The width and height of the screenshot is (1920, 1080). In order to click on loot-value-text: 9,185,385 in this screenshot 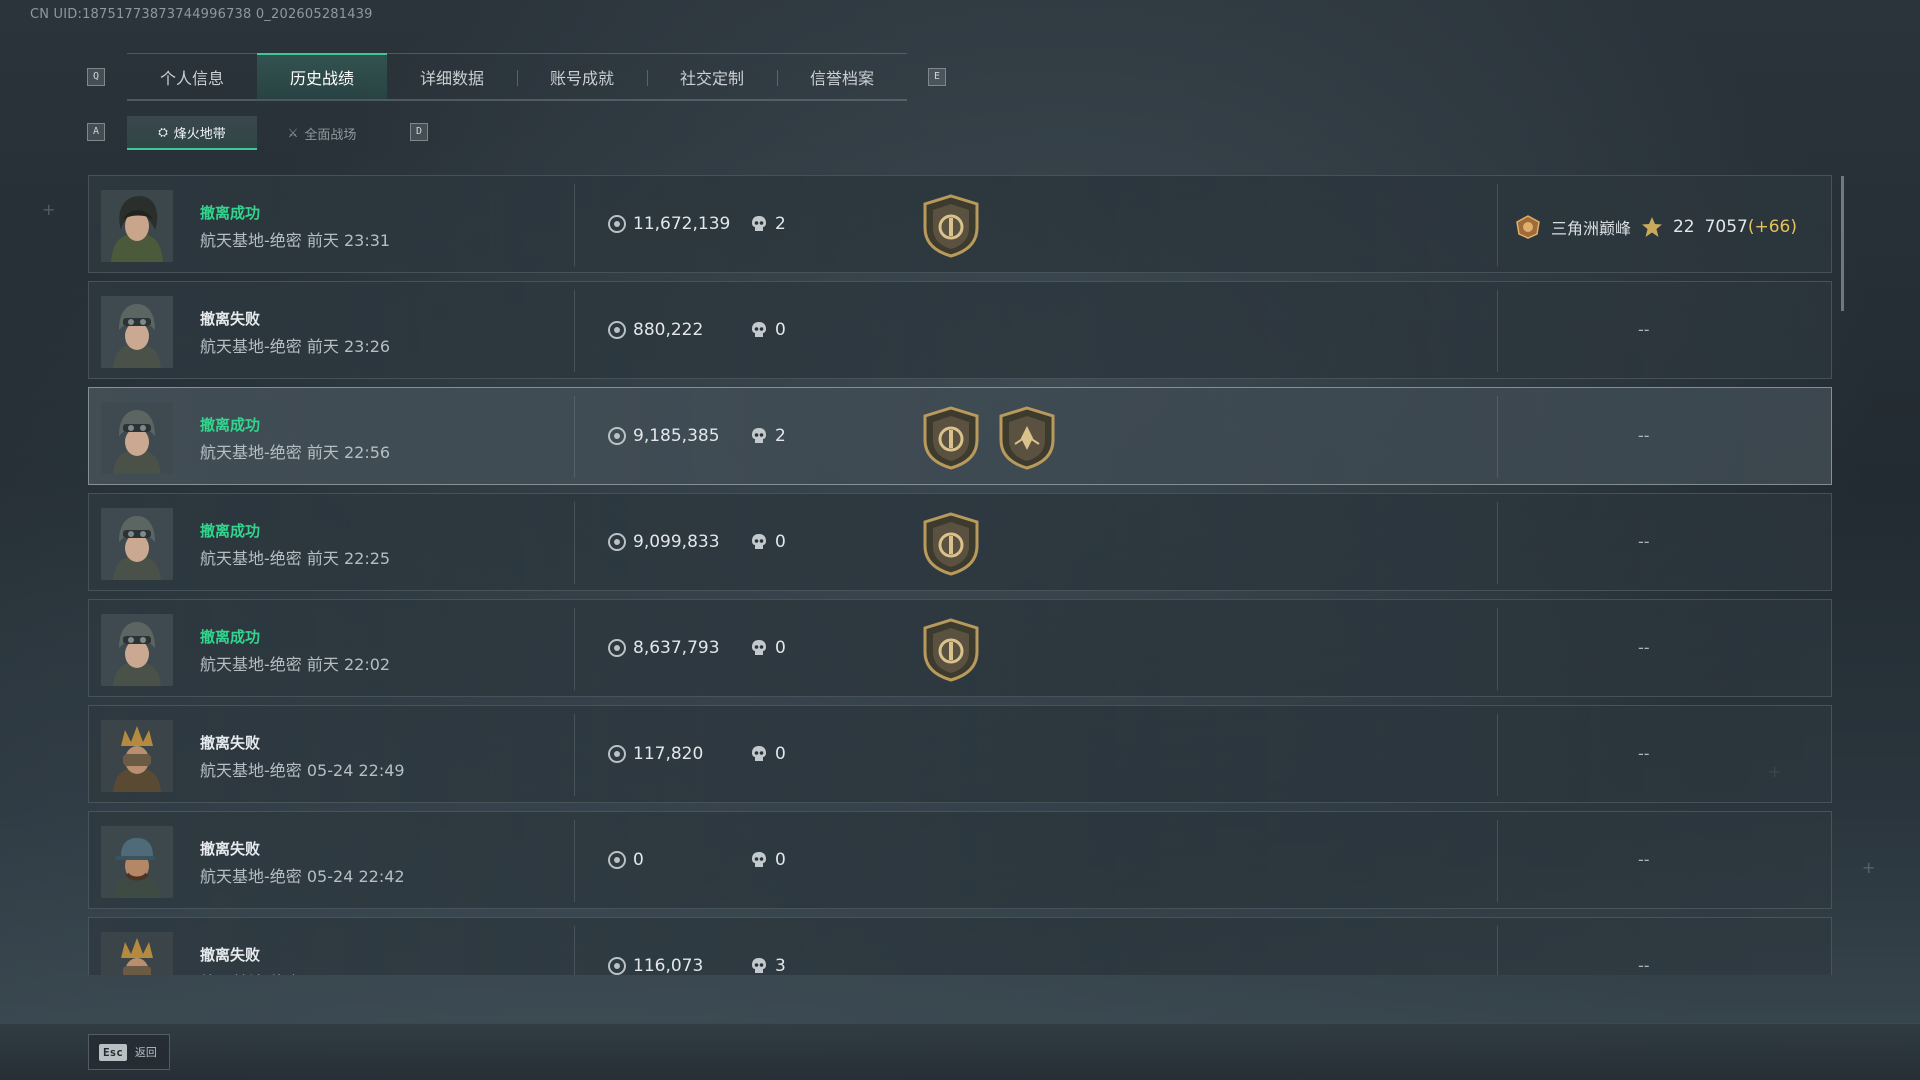, I will do `click(676, 436)`.